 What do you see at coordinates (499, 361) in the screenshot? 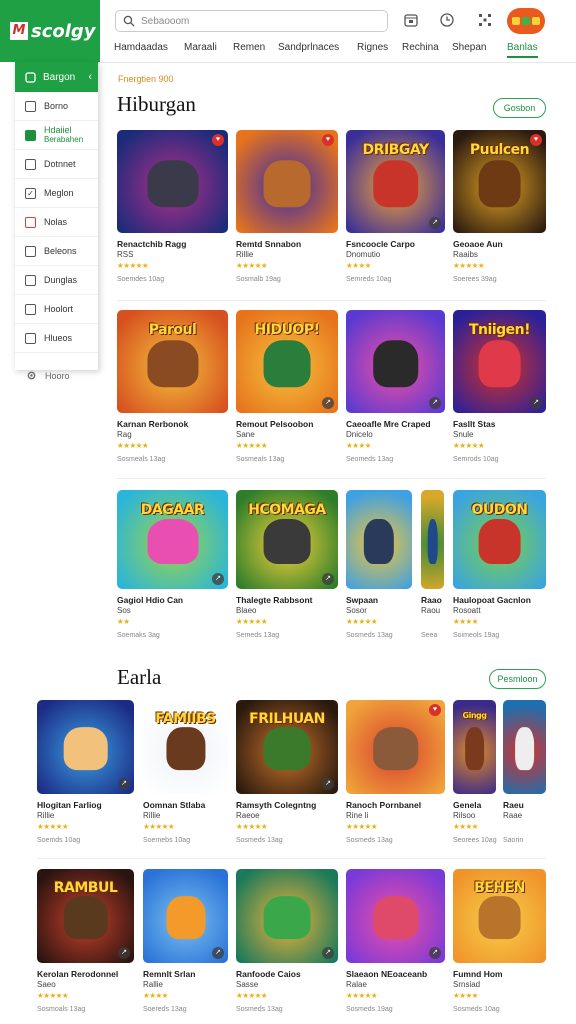
I see `game-thumbnail: Tniigen! ↗` at bounding box center [499, 361].